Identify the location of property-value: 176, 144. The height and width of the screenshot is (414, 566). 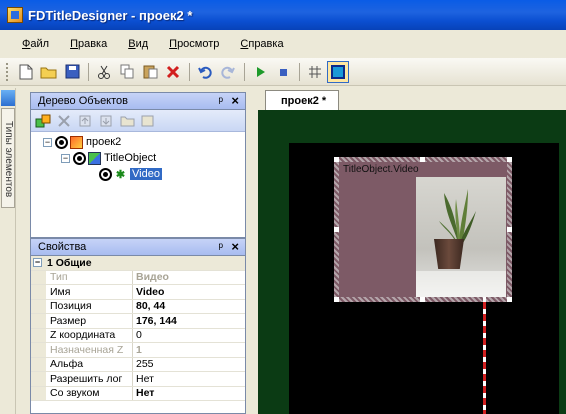
(189, 321).